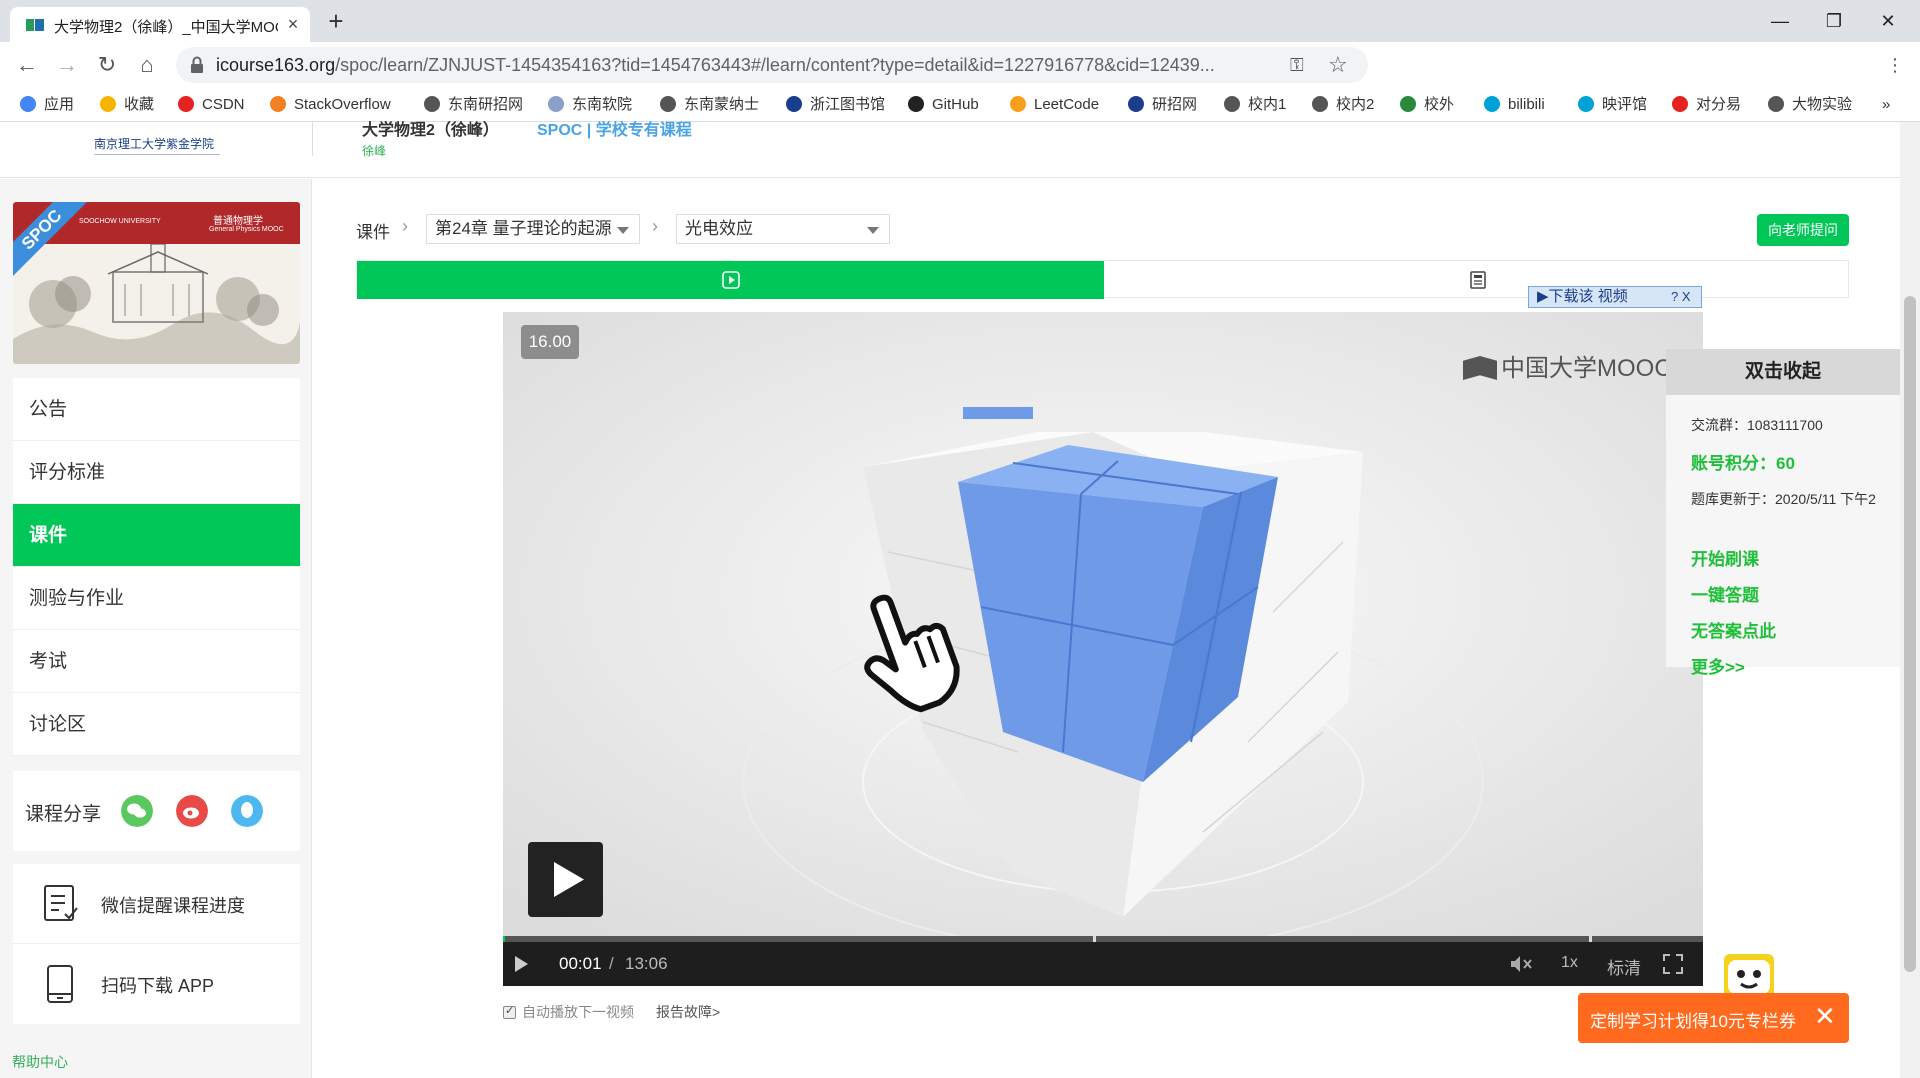  What do you see at coordinates (156, 472) in the screenshot?
I see `menu-item-grading: 评分标准` at bounding box center [156, 472].